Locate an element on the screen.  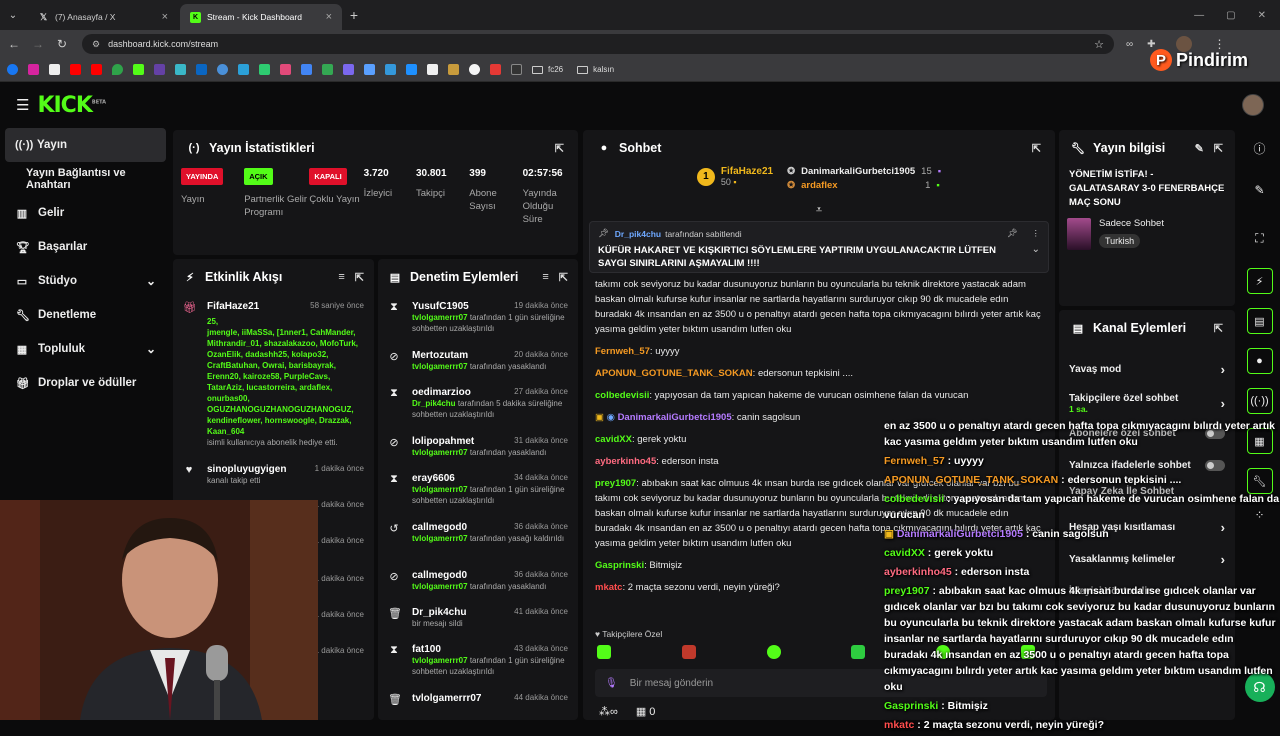
info-icon: ⓘ is located at coordinates (1259, 148).